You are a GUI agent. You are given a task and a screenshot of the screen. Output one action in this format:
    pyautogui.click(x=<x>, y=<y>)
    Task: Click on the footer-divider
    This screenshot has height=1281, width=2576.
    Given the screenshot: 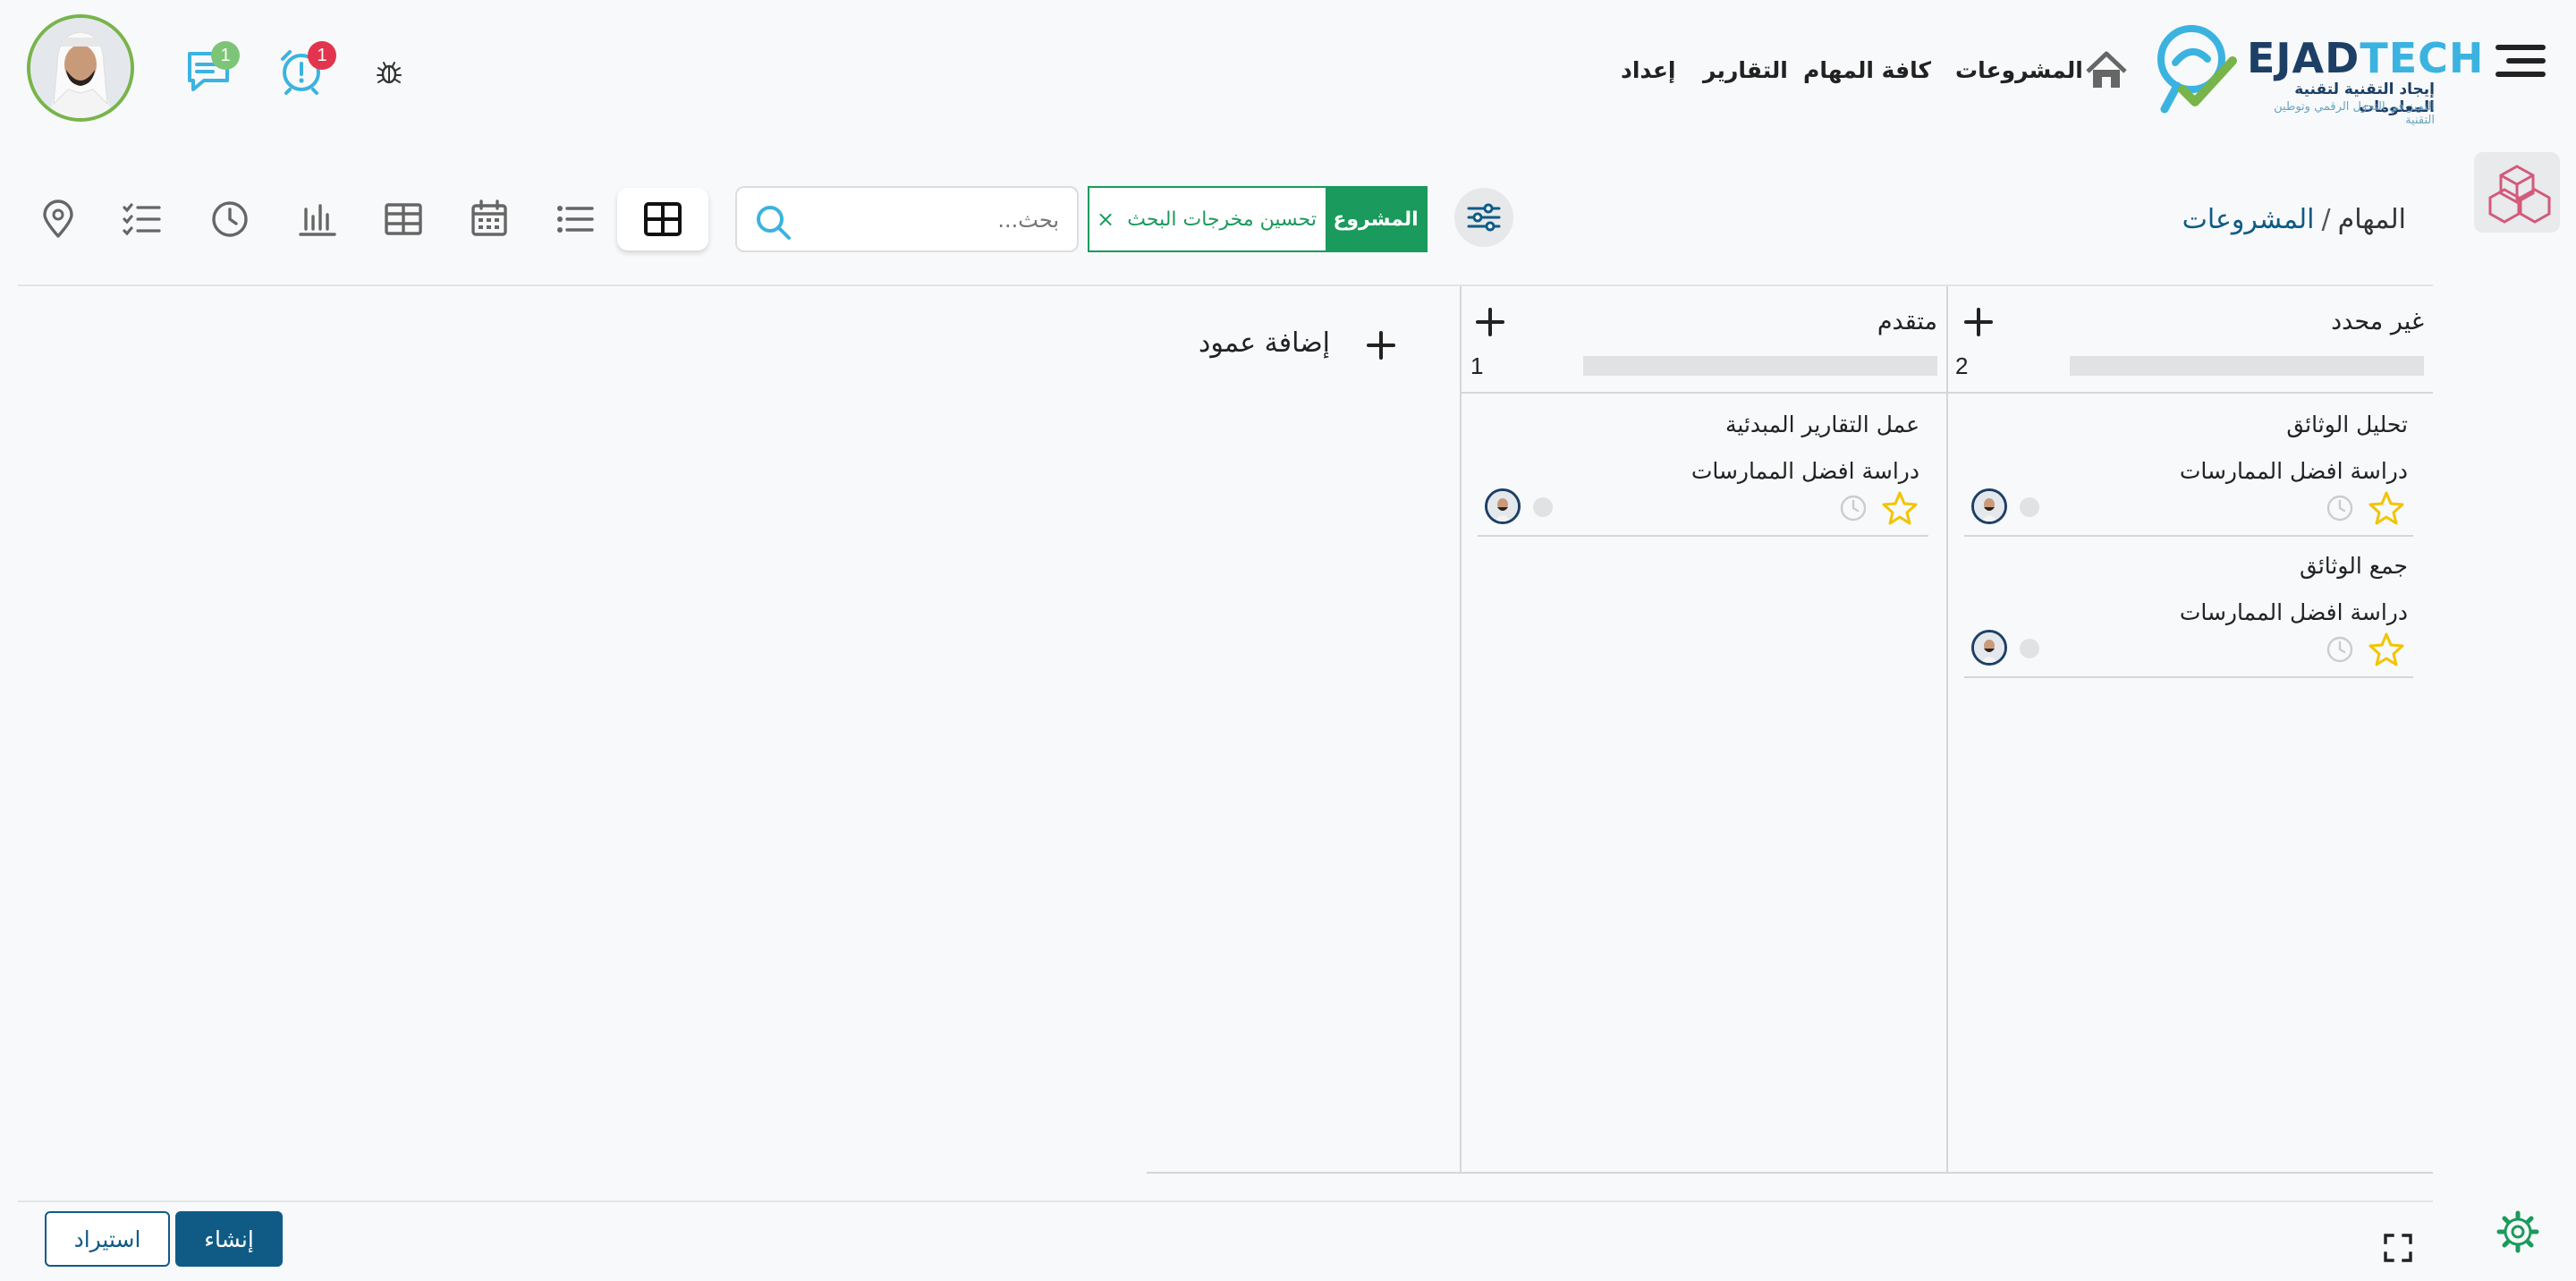 What is the action you would take?
    pyautogui.click(x=1225, y=1201)
    